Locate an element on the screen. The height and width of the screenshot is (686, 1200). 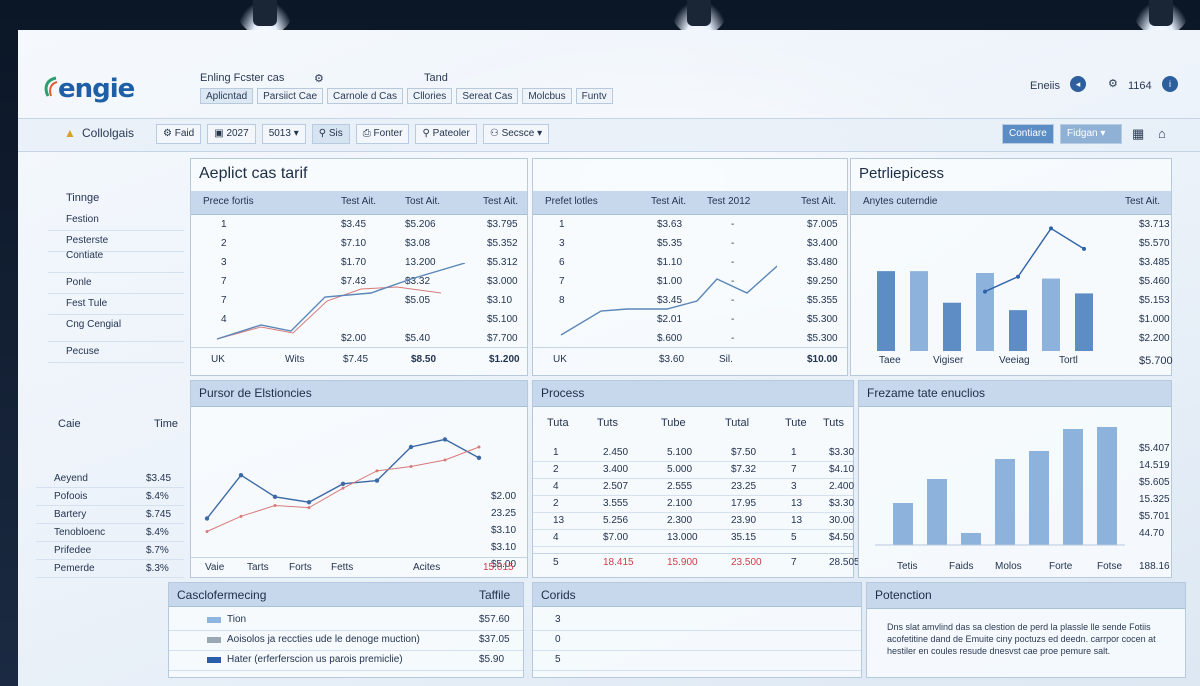
table-cell: $3.480 is located at coordinates (822, 262).